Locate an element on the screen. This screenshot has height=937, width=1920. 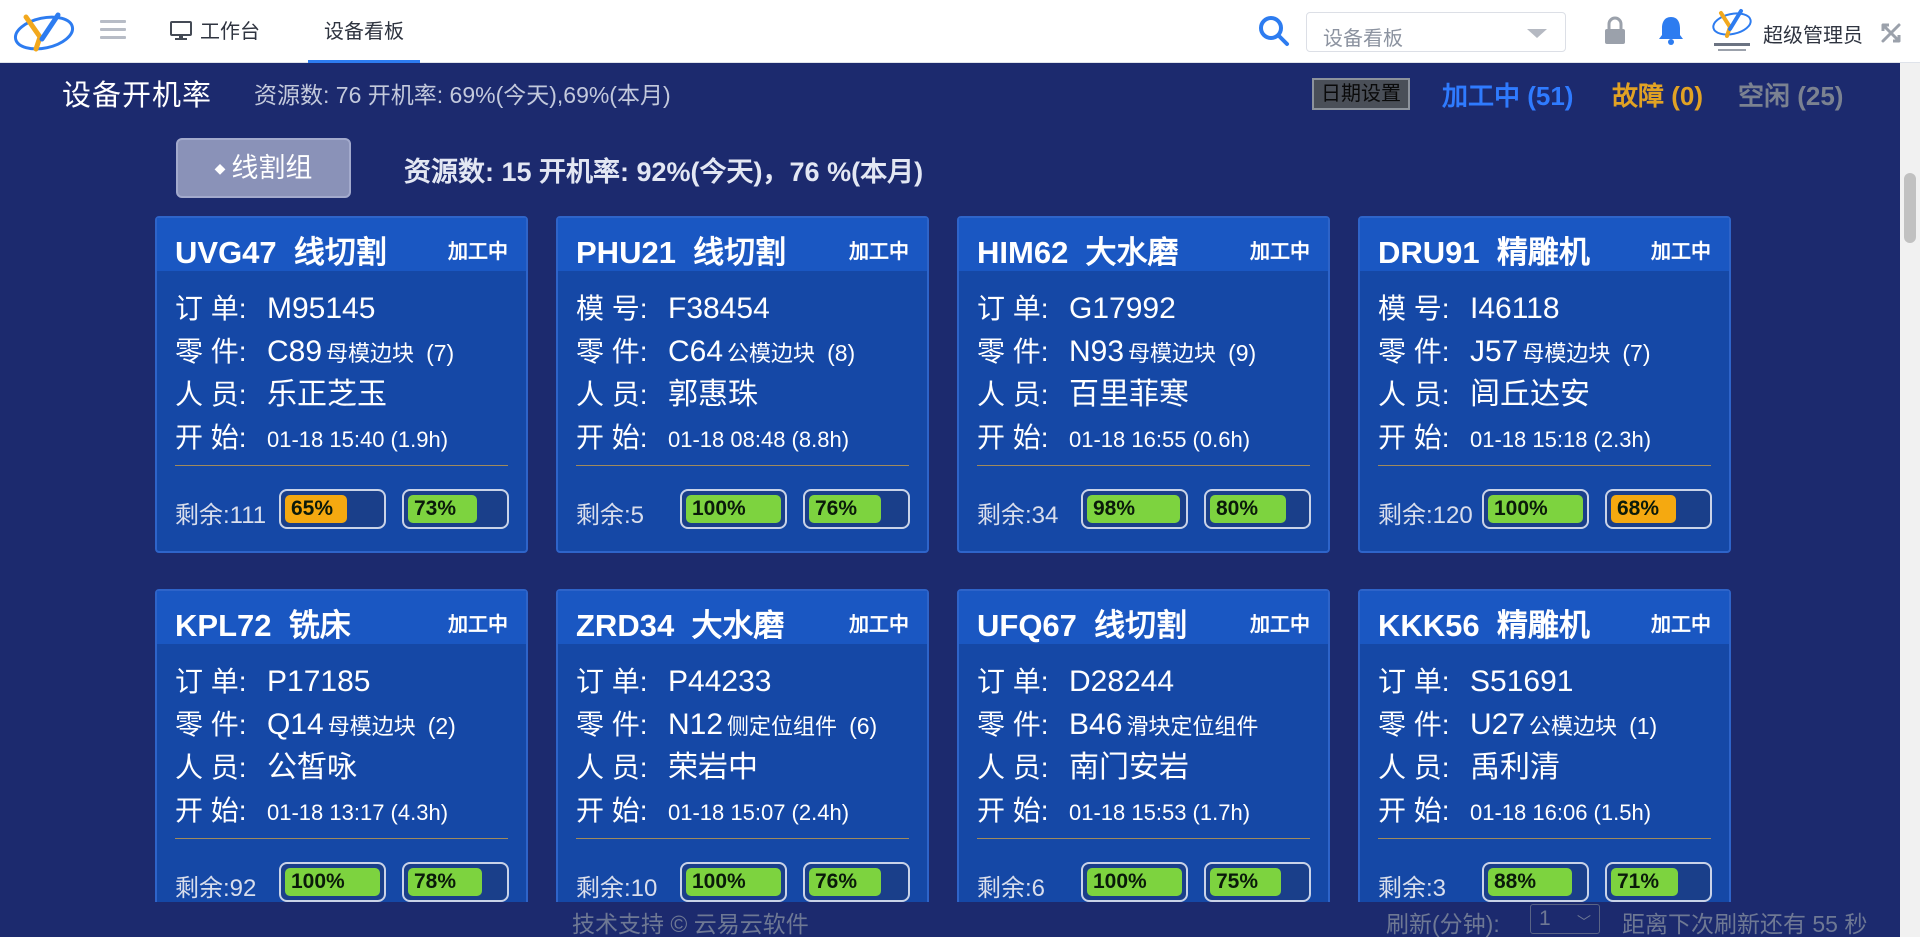
person-row: 人 员: 乐正芝玉 is located at coordinates (341, 396).